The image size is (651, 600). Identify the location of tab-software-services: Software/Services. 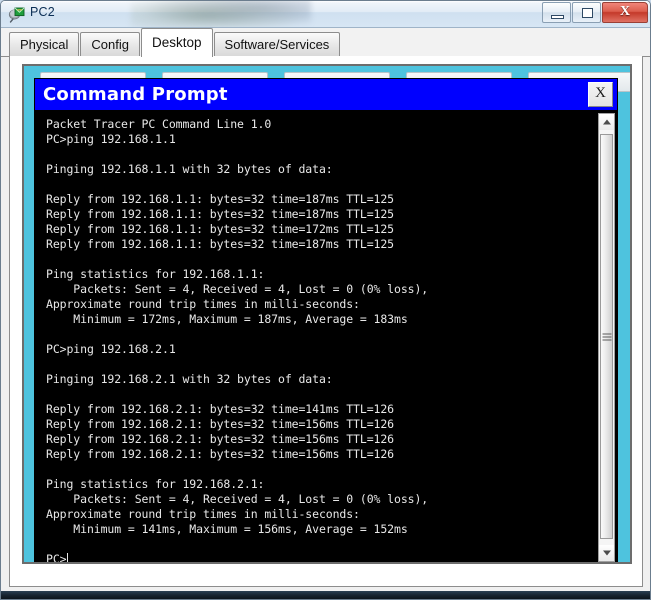
(277, 44).